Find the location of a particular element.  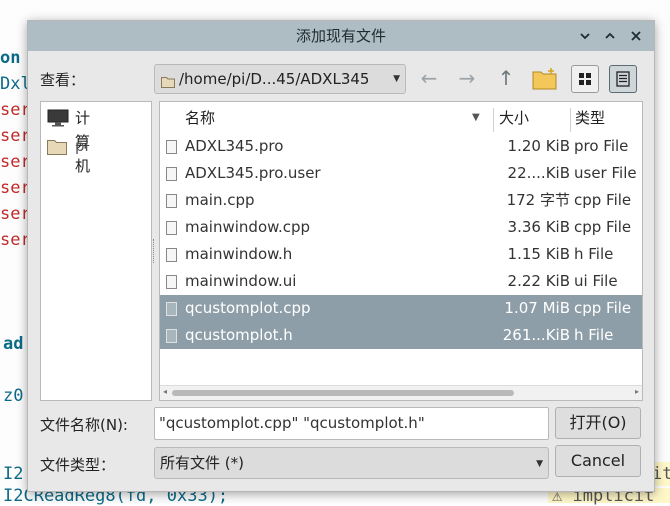

forward-arrow-icon: → is located at coordinates (467, 78).